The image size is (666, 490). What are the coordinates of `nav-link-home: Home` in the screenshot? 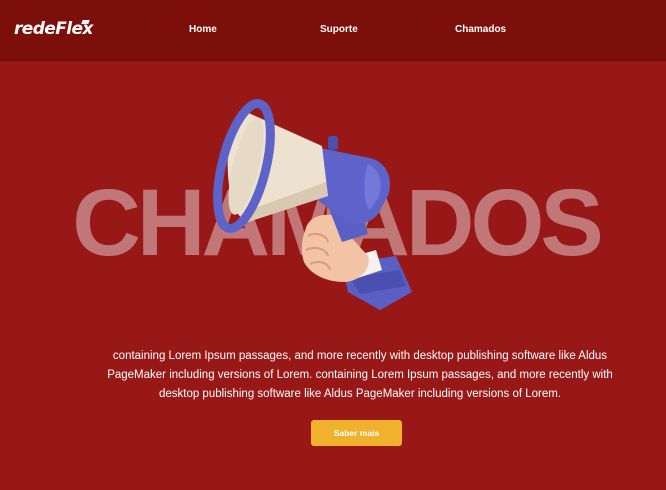 It's located at (203, 29).